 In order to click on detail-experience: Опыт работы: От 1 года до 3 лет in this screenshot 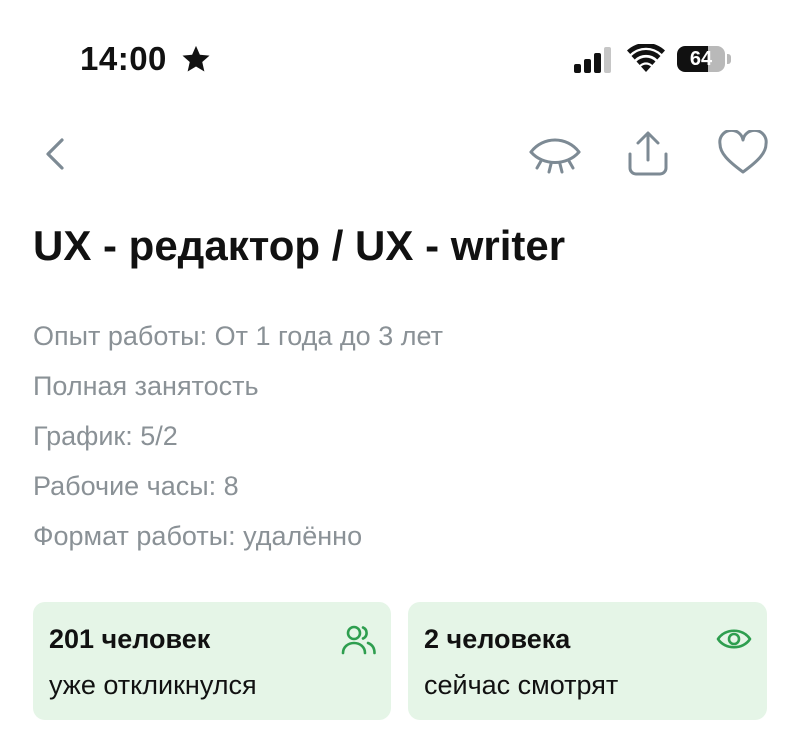, I will do `click(238, 336)`.